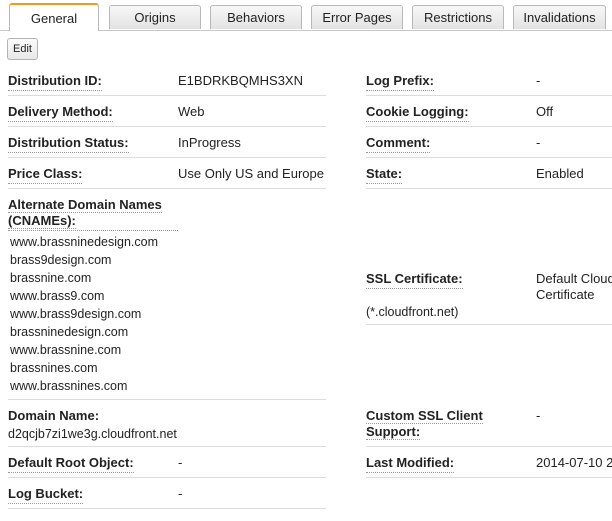 This screenshot has height=521, width=612. What do you see at coordinates (538, 142) in the screenshot?
I see `comment-value: -` at bounding box center [538, 142].